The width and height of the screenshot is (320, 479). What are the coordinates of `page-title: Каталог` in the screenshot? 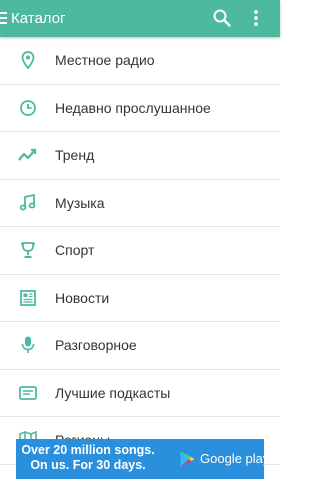 It's located at (38, 18).